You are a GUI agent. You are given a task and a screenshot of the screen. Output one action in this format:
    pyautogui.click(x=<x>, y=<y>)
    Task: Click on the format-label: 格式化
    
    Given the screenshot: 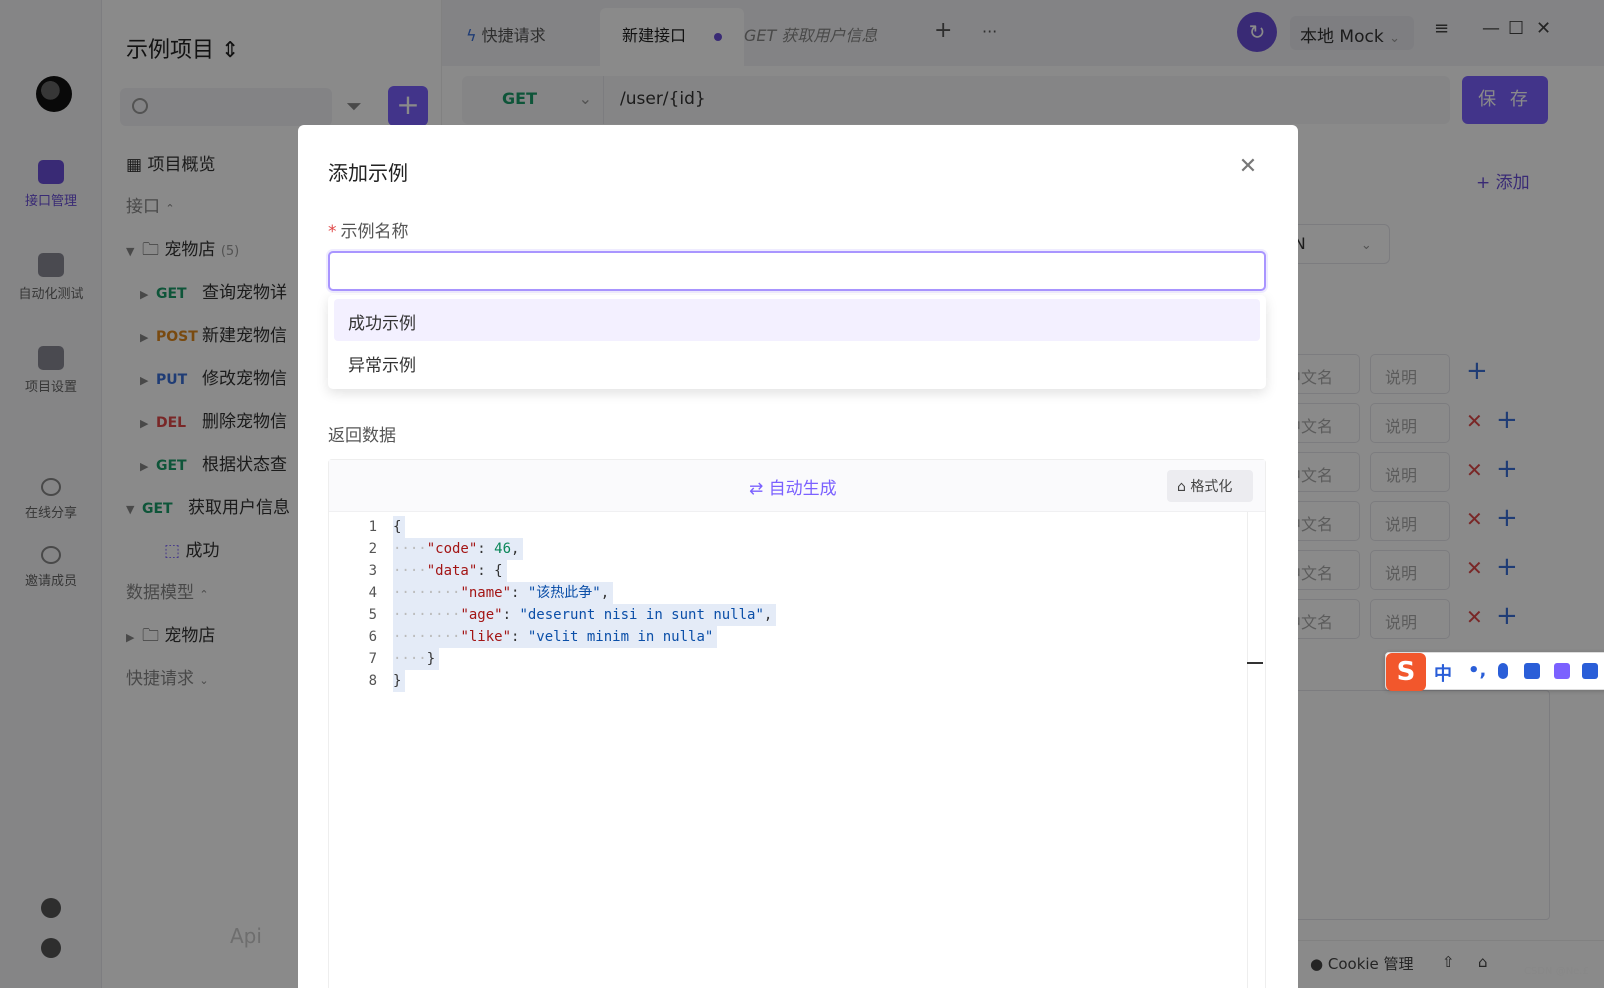 What is the action you would take?
    pyautogui.click(x=1211, y=487)
    